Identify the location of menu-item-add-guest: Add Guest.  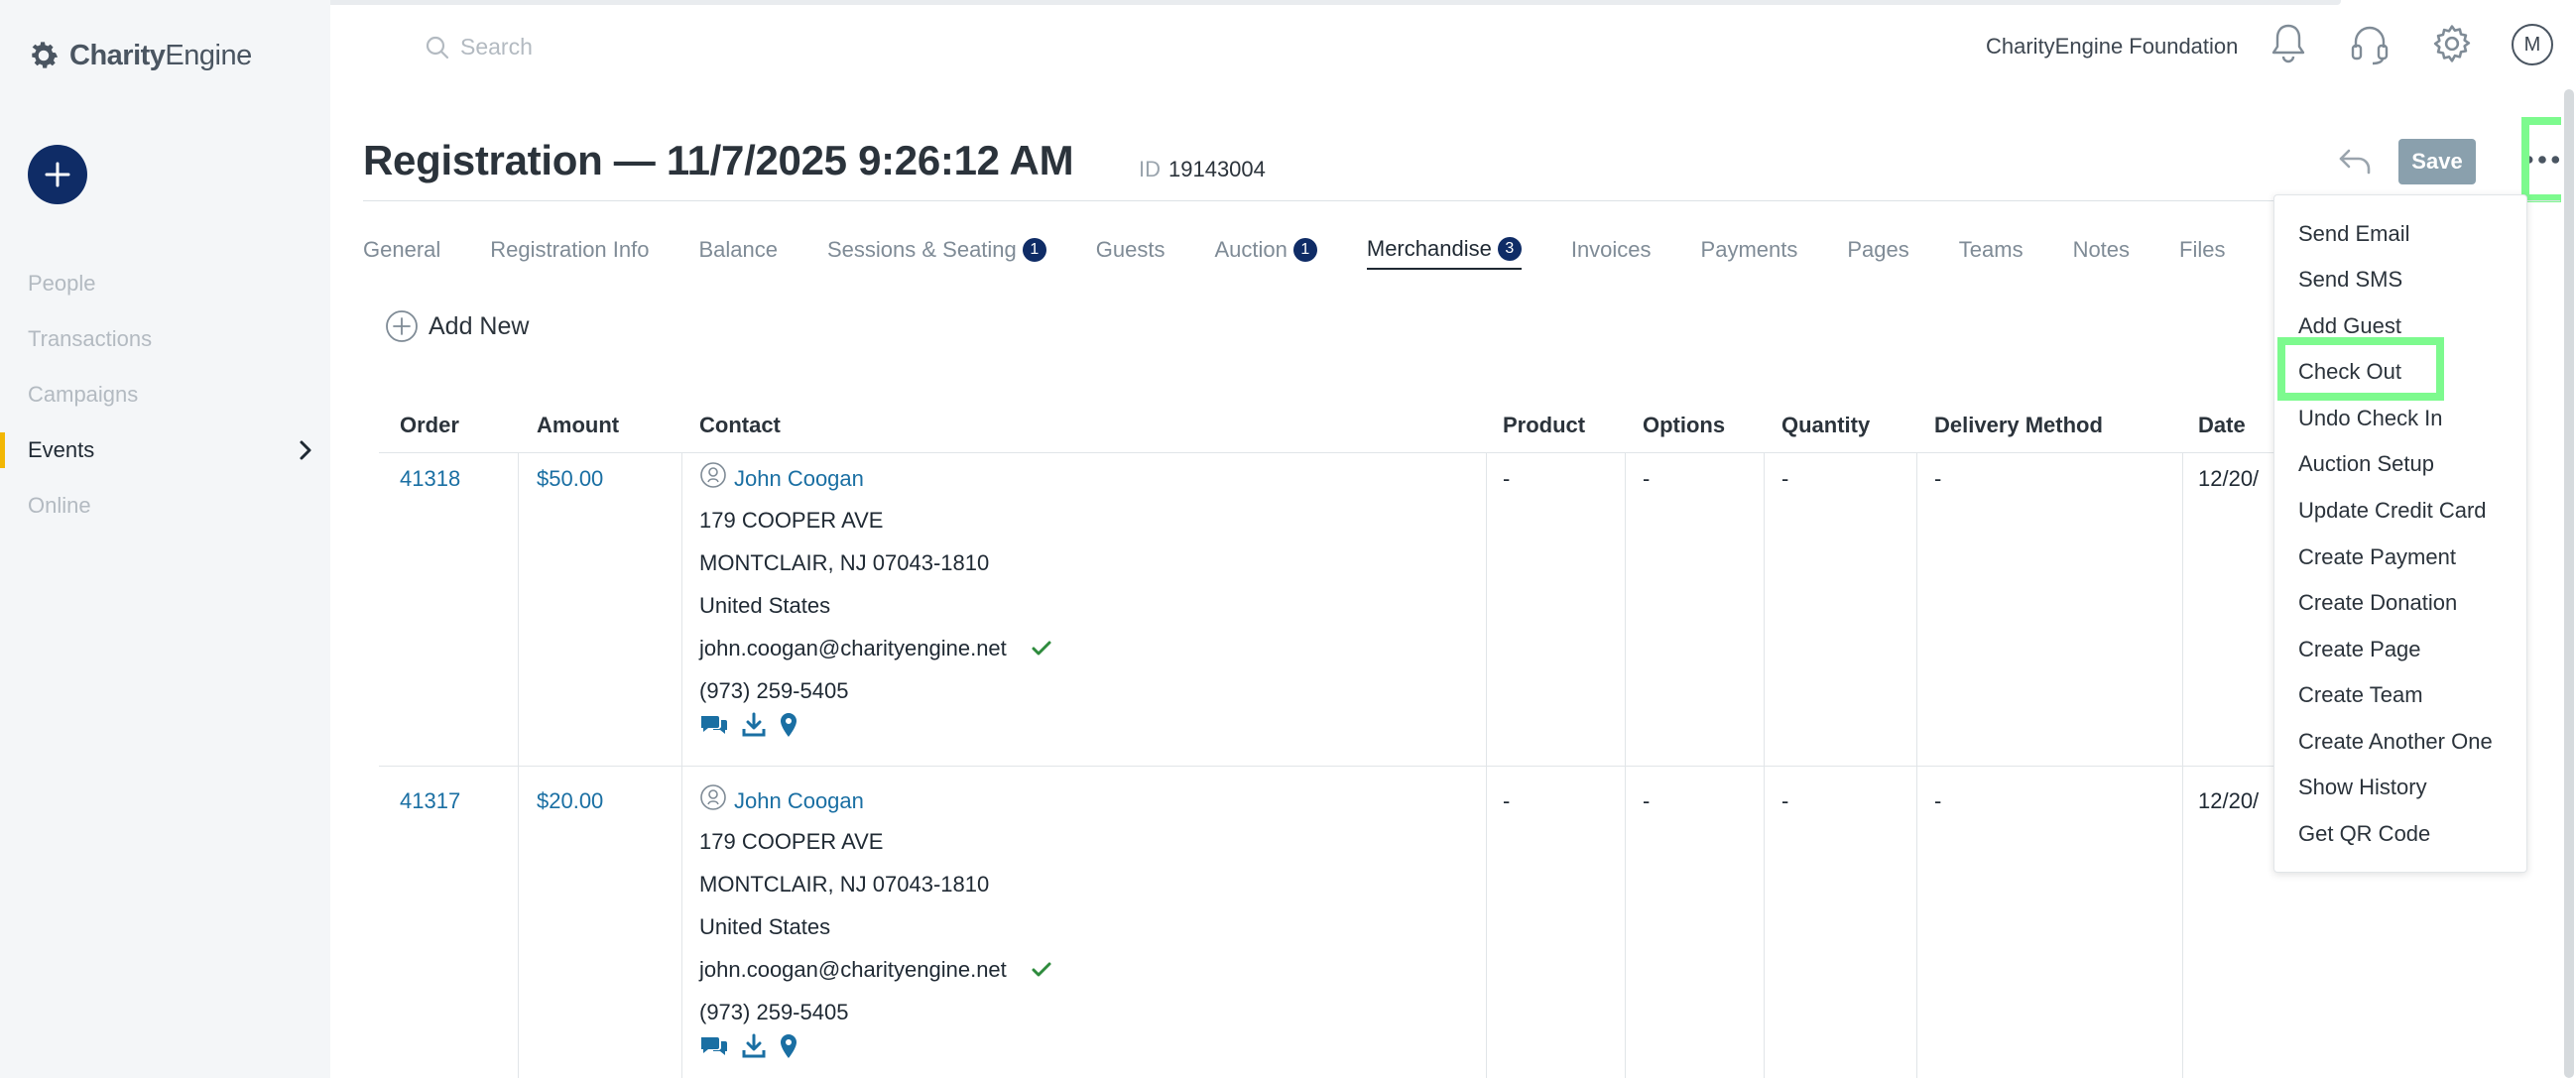
(2349, 326).